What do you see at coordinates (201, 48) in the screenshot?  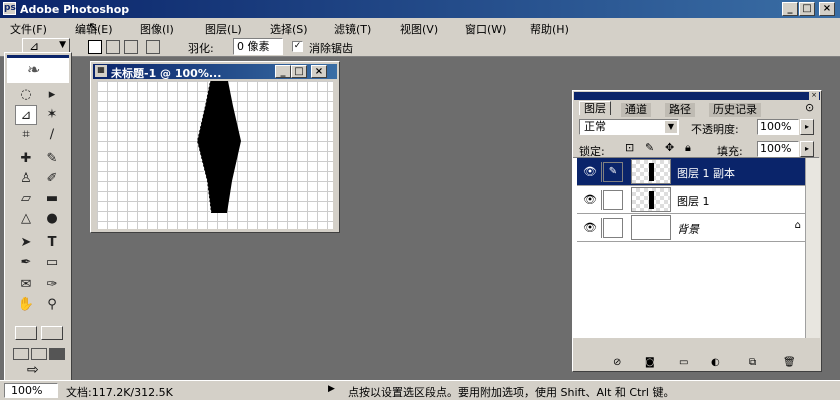 I see `feather-label: 羽化:` at bounding box center [201, 48].